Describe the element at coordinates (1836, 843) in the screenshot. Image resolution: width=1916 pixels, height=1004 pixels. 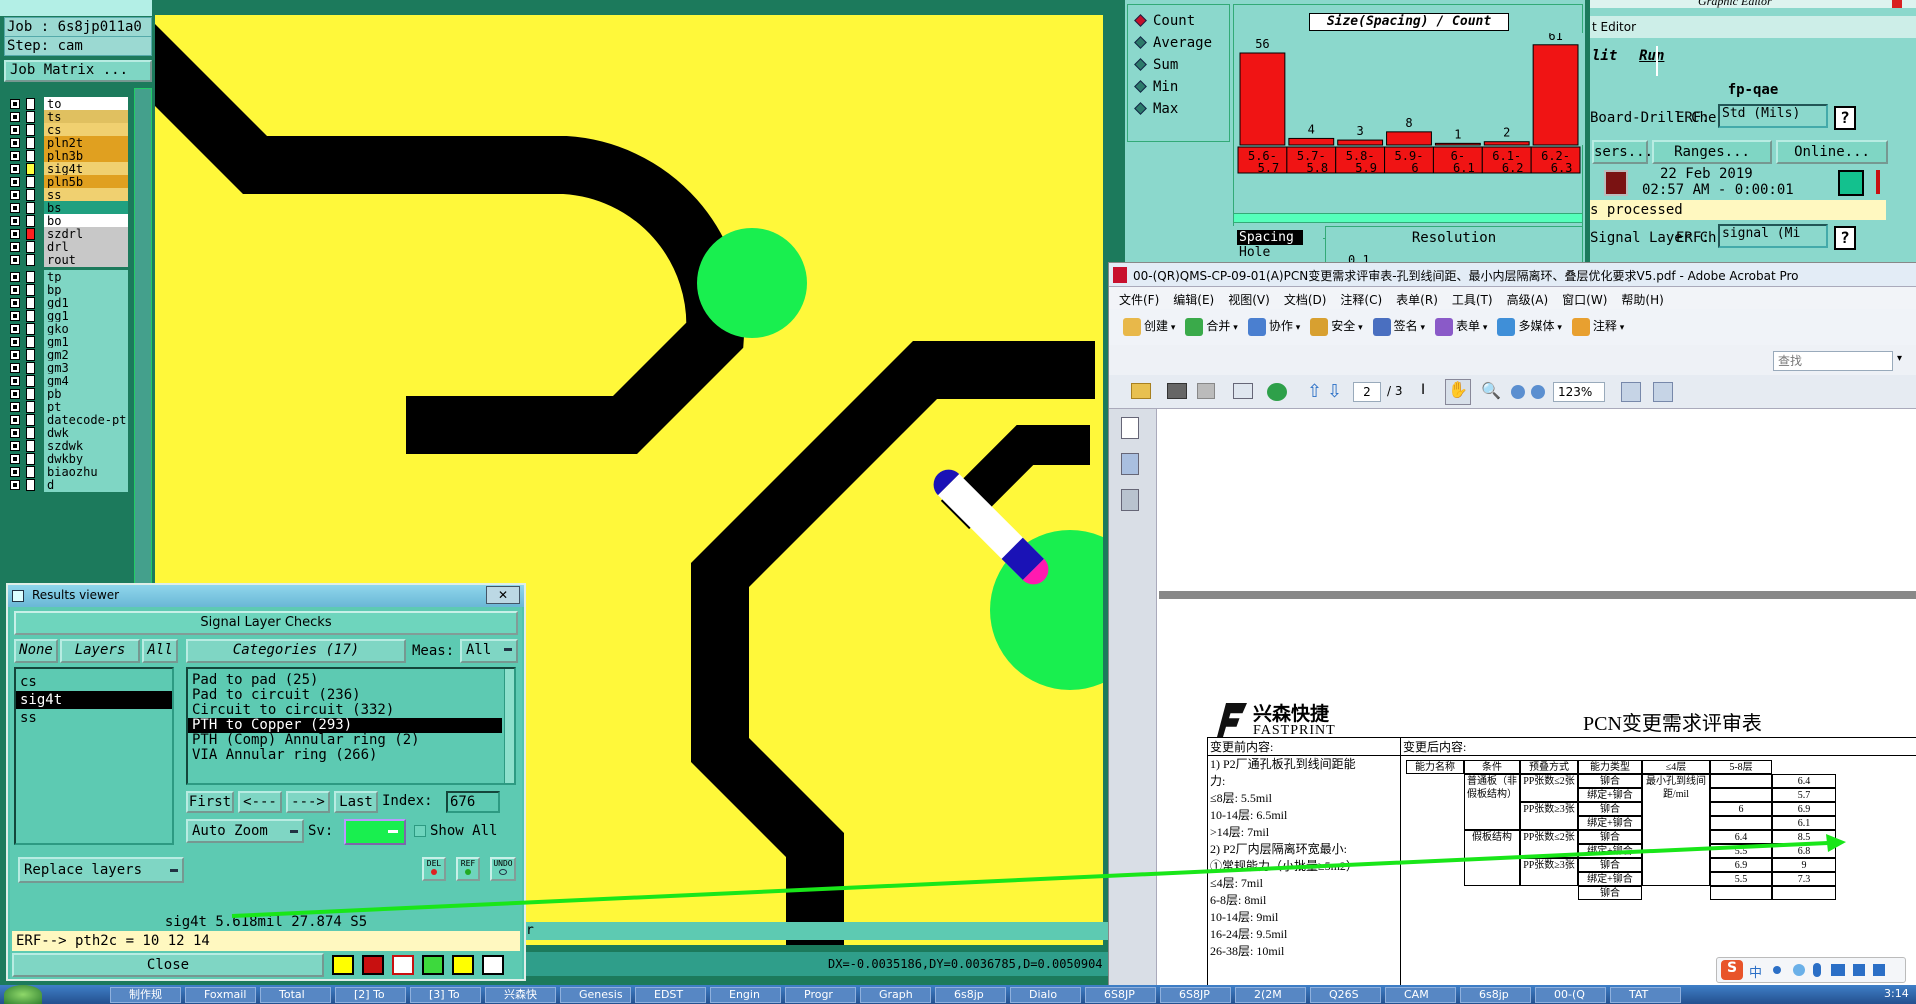
I see `arrow-head-icon` at that location.